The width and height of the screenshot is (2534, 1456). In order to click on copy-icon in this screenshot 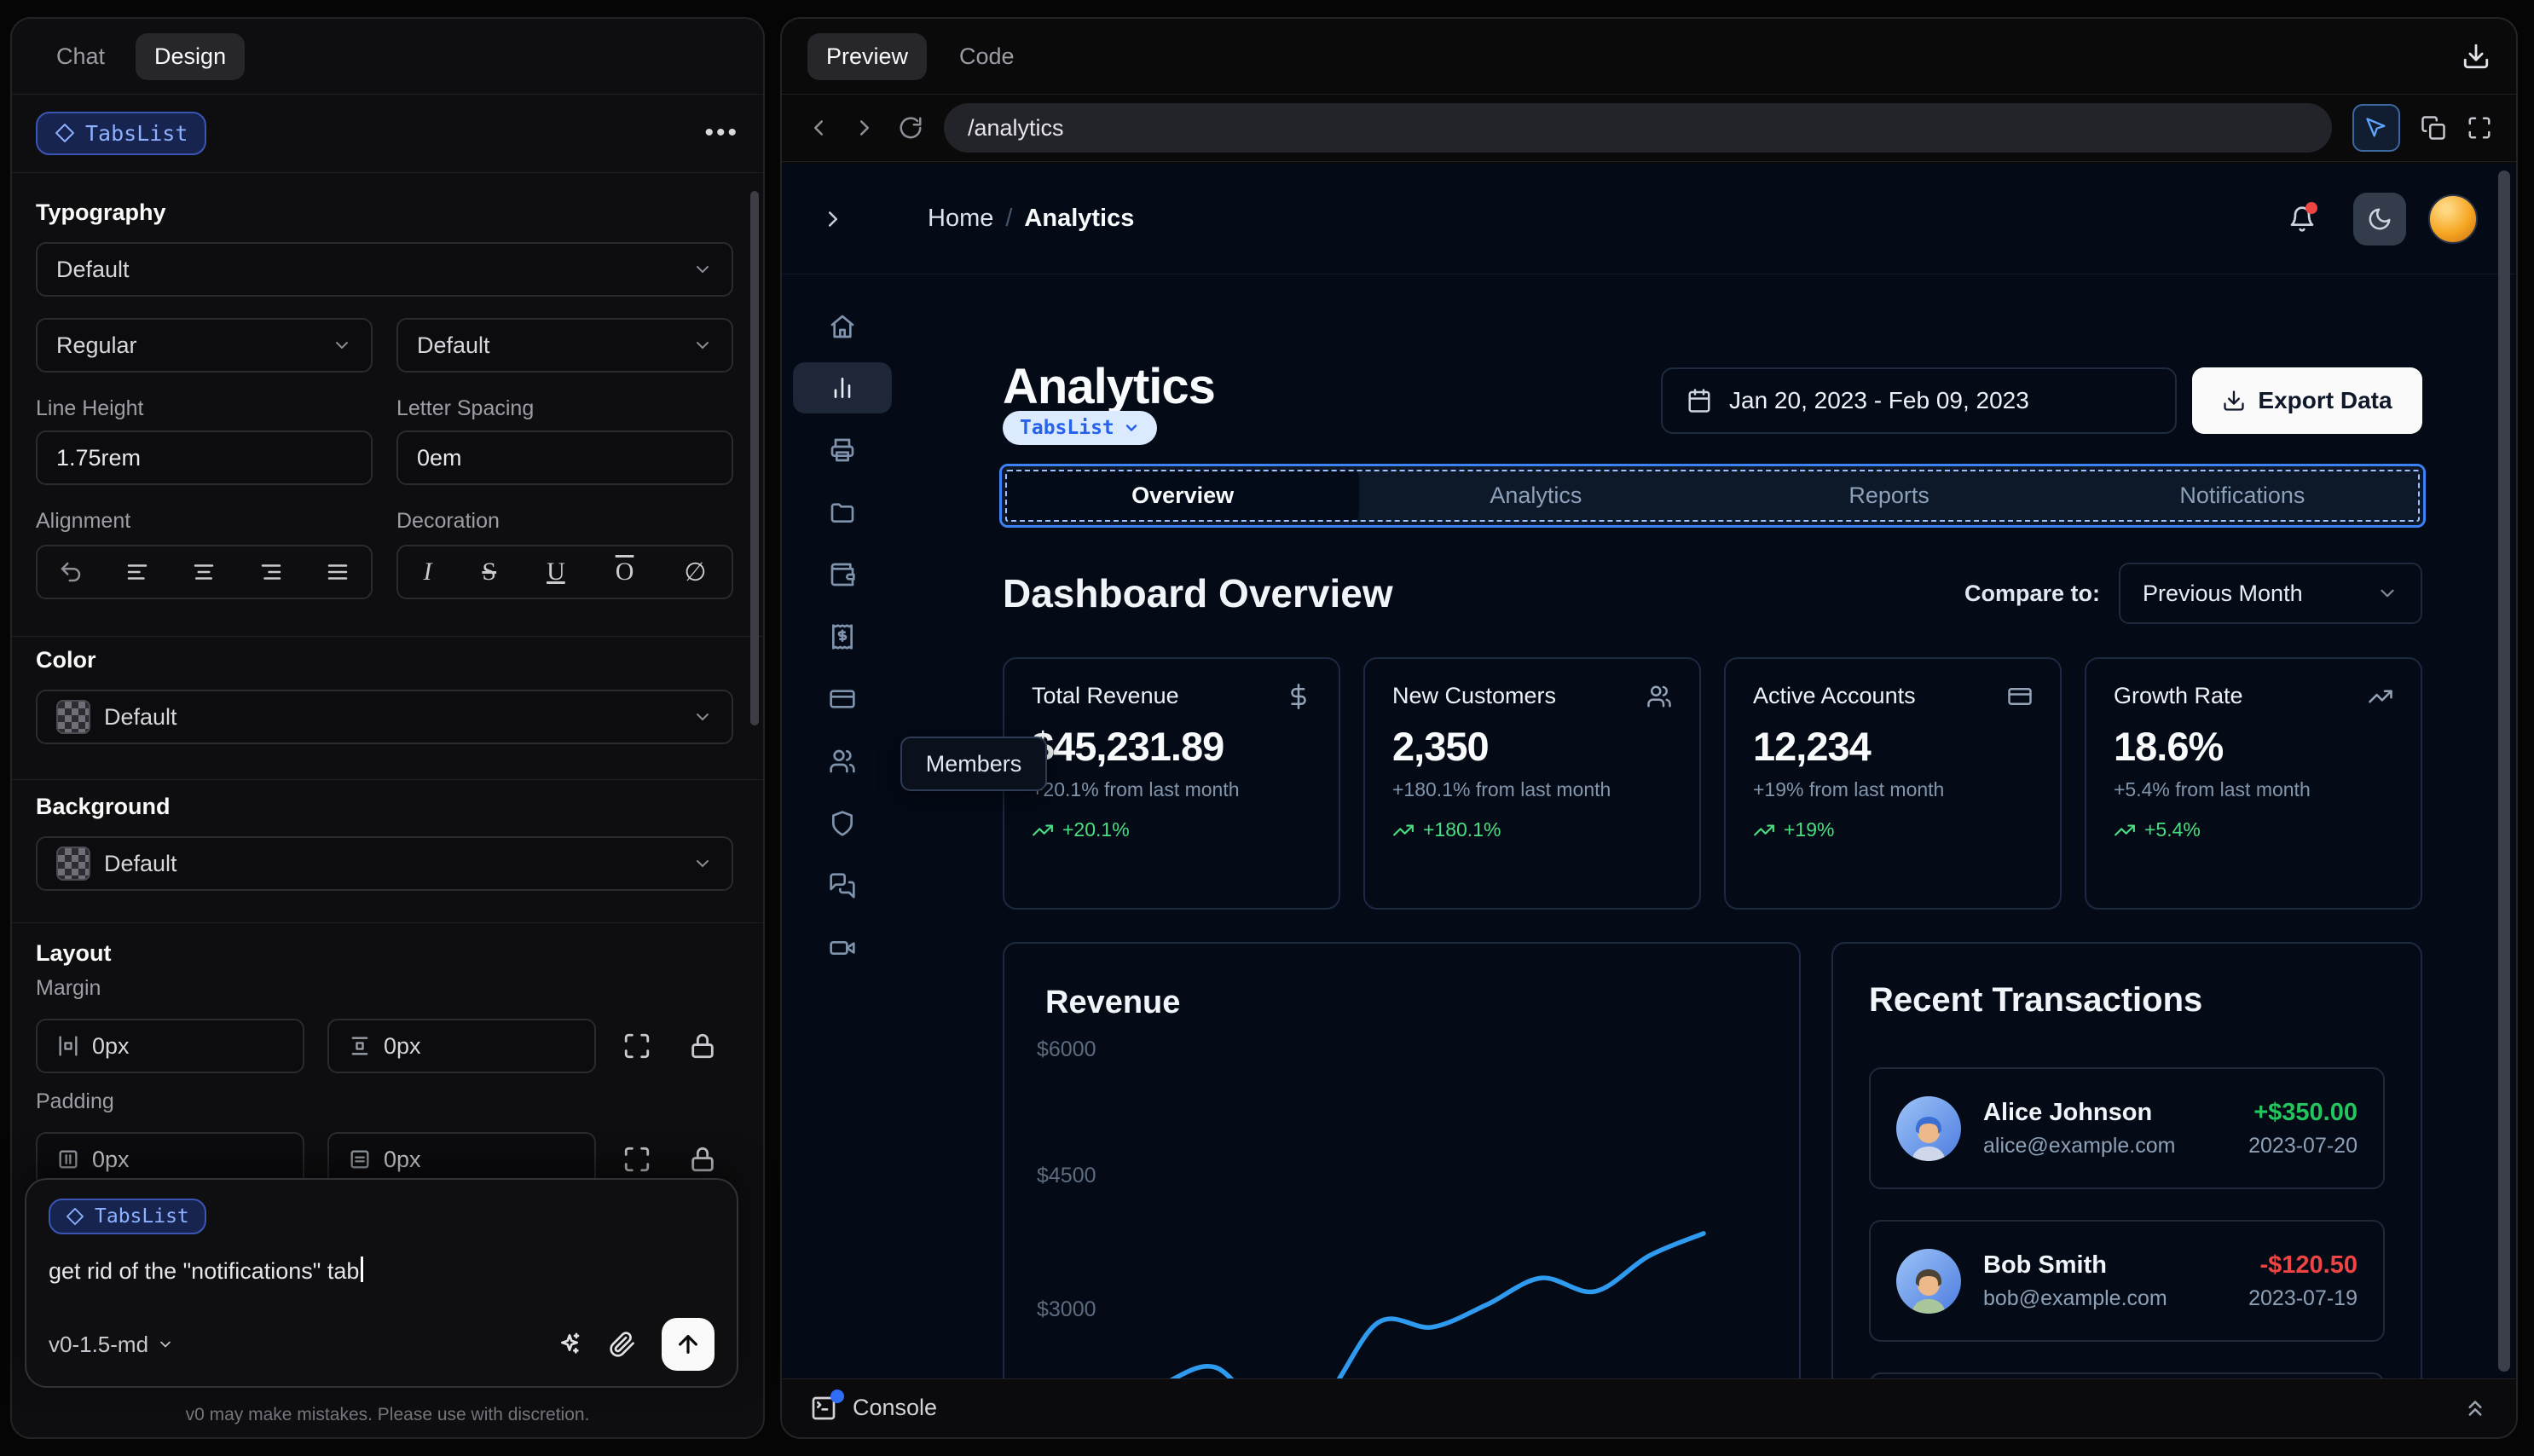, I will do `click(2433, 128)`.